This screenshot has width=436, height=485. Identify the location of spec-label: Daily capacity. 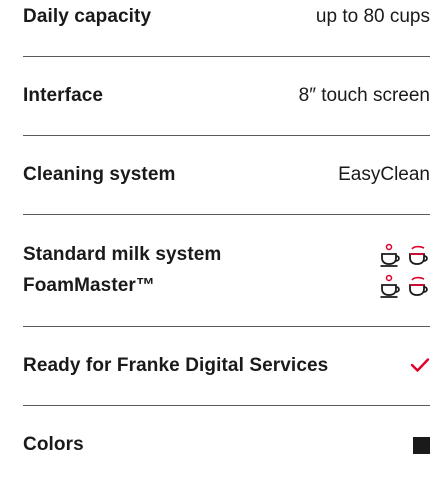
(87, 16).